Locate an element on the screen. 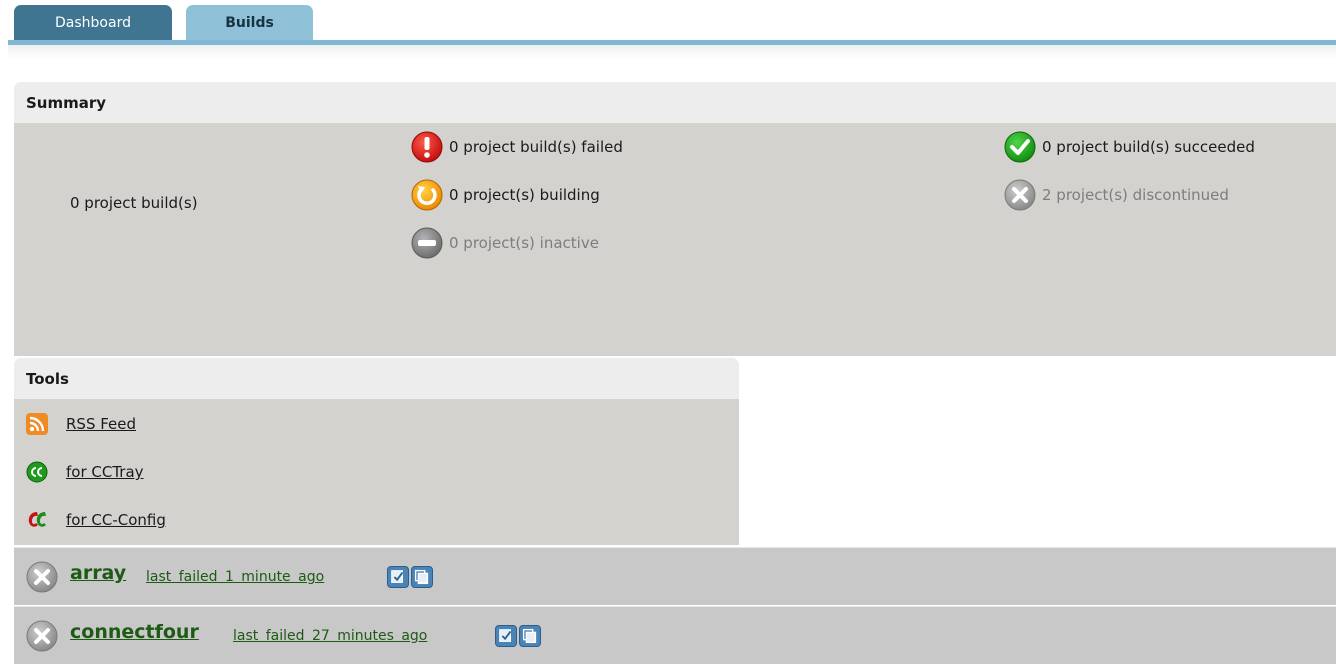 The height and width of the screenshot is (664, 1336). summary-title: Summary is located at coordinates (66, 102).